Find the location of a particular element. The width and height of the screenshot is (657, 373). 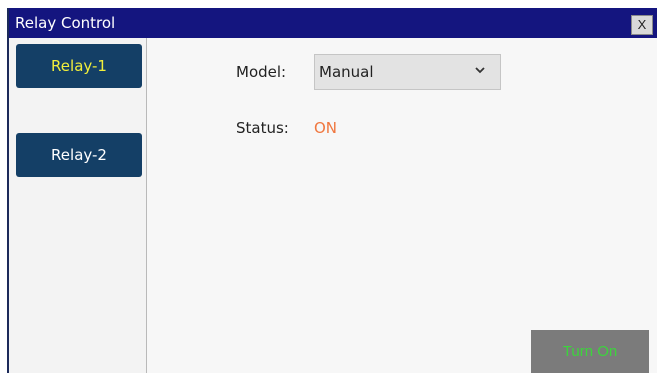

model-label: Model: is located at coordinates (261, 72).